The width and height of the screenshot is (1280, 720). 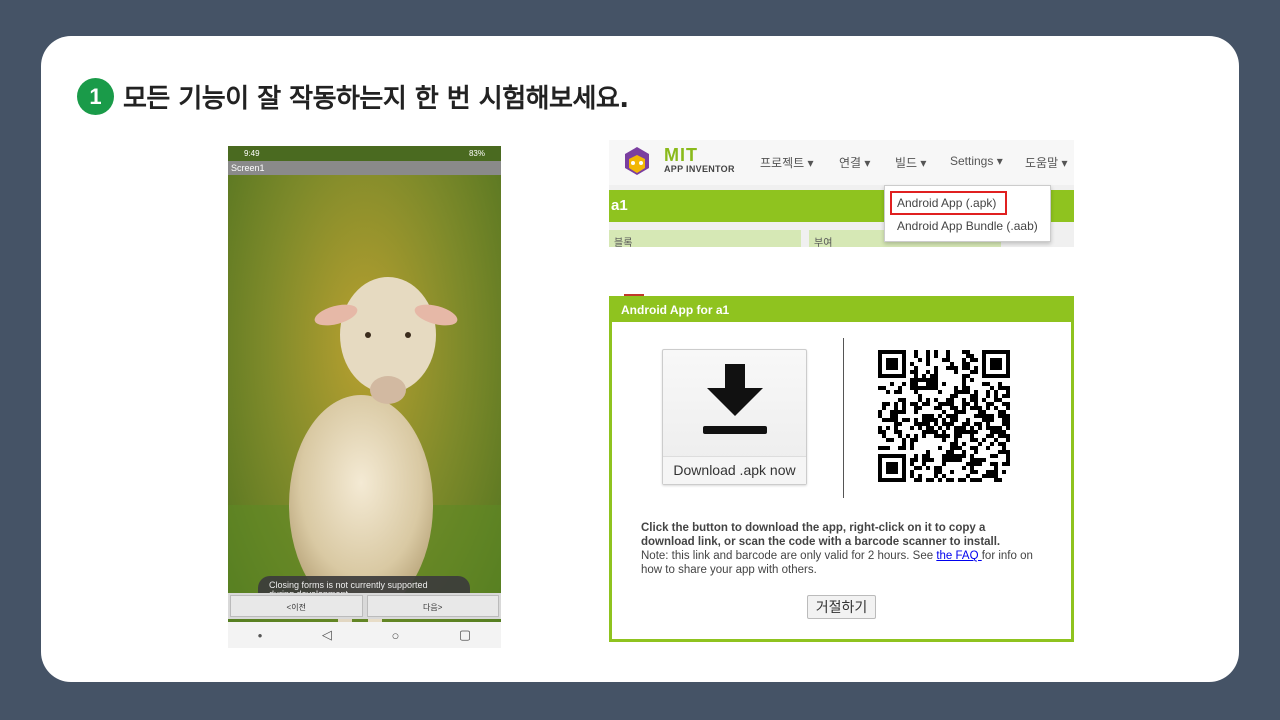 What do you see at coordinates (376, 99) in the screenshot?
I see `heading-text: 모든 기능이 잘 작동하는지 한 번 시험해보세요.` at bounding box center [376, 99].